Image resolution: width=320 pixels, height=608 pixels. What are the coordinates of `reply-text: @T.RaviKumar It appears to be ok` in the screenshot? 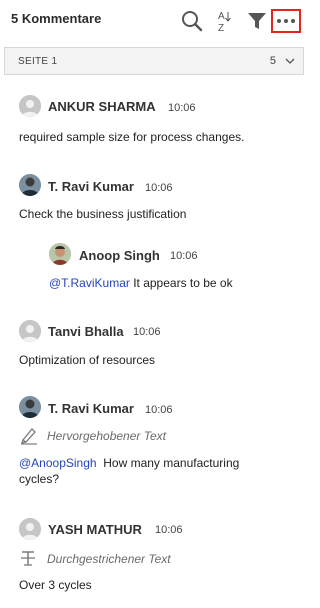 It's located at (141, 283).